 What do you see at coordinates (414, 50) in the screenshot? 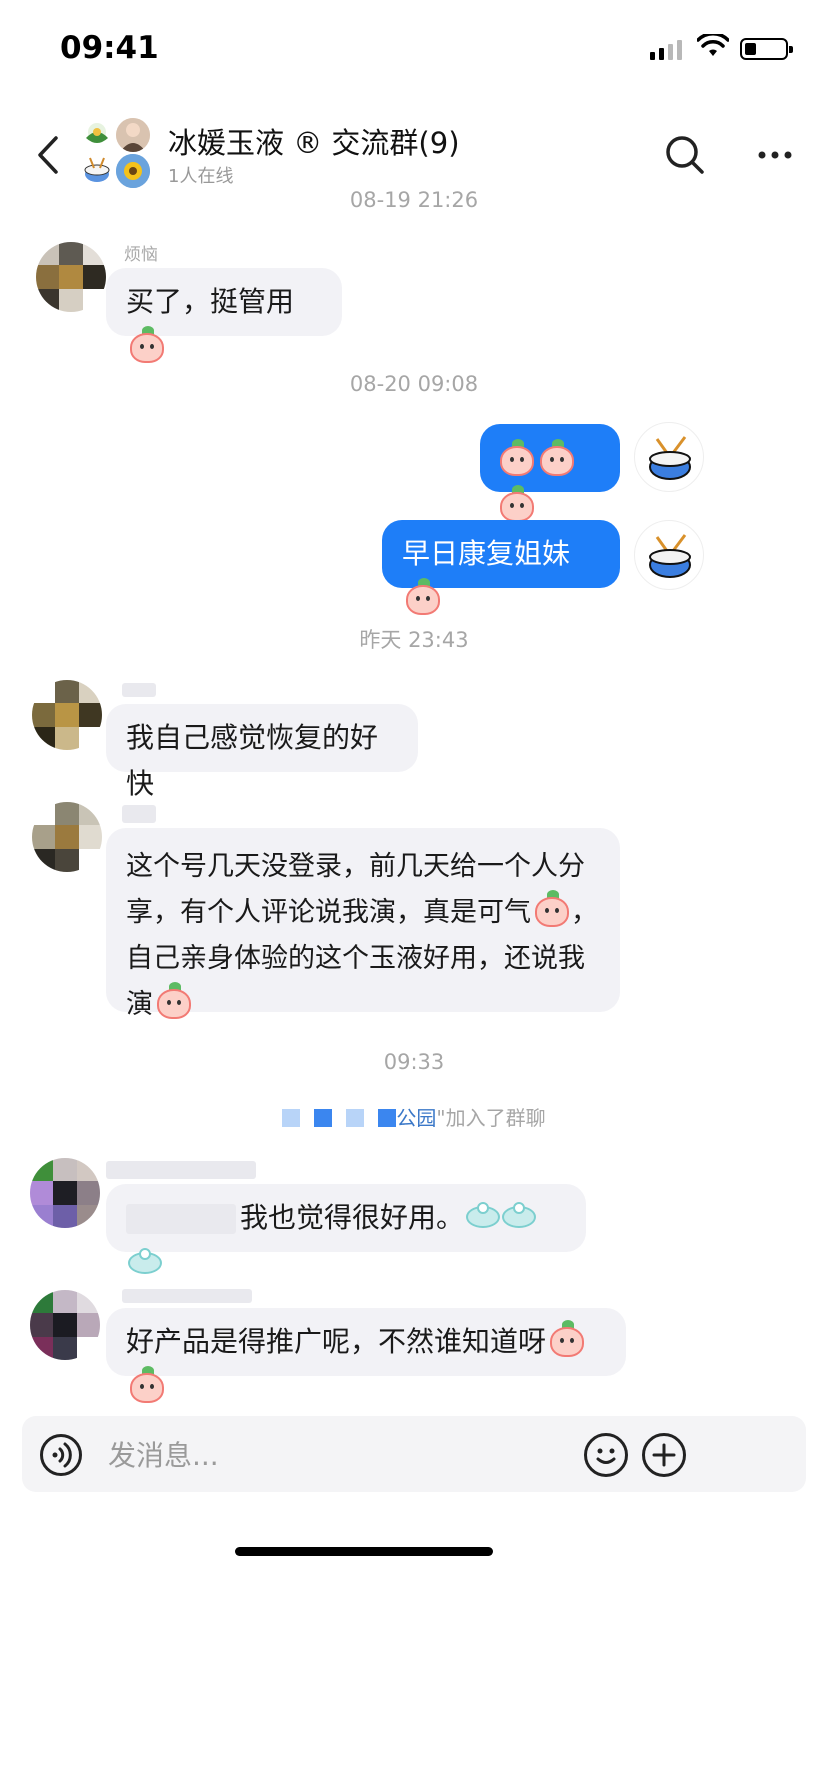
I see `status-bar: 09:41` at bounding box center [414, 50].